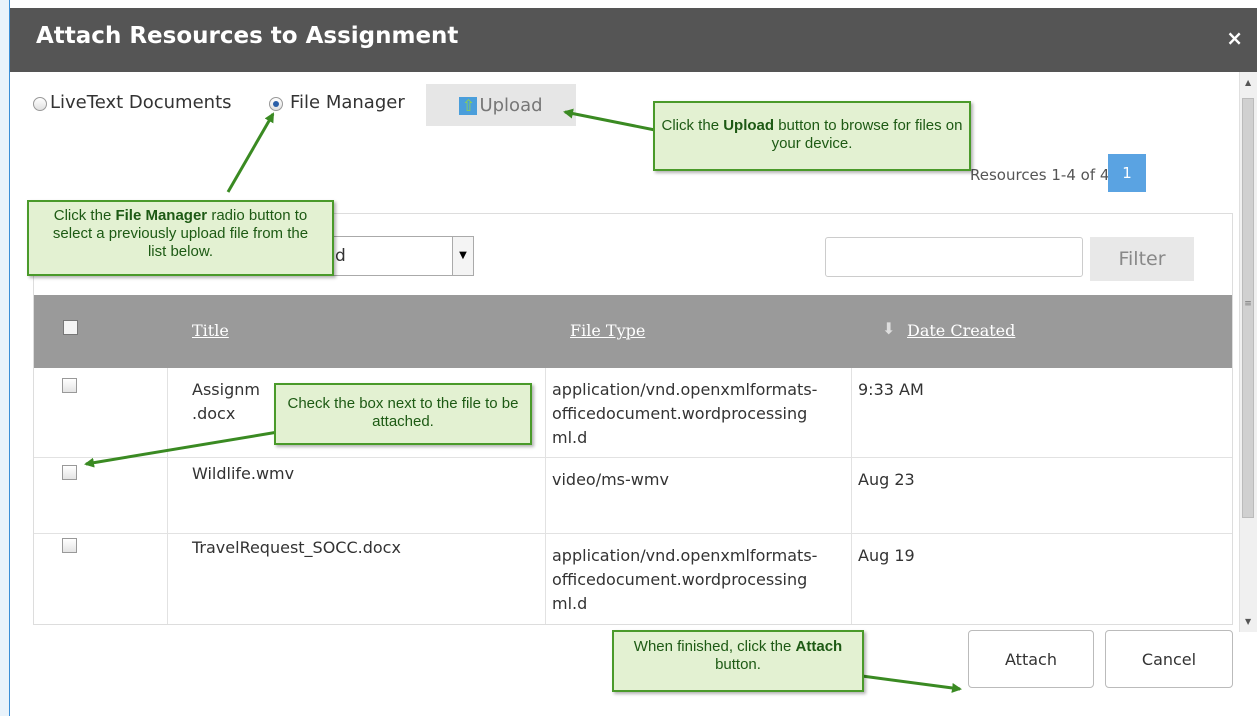 Image resolution: width=1257 pixels, height=716 pixels. Describe the element at coordinates (181, 449) in the screenshot. I see `arrow-checkbox` at that location.